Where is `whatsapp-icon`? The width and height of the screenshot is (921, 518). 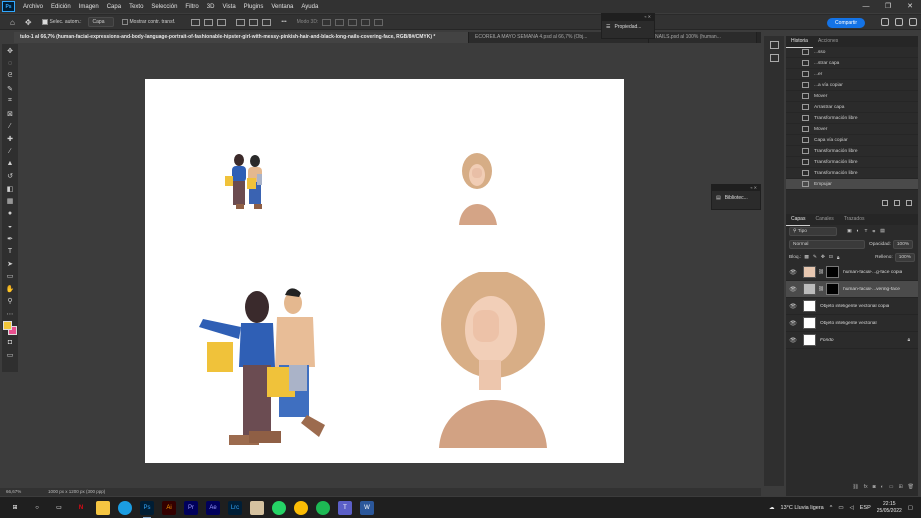 whatsapp-icon is located at coordinates (279, 507).